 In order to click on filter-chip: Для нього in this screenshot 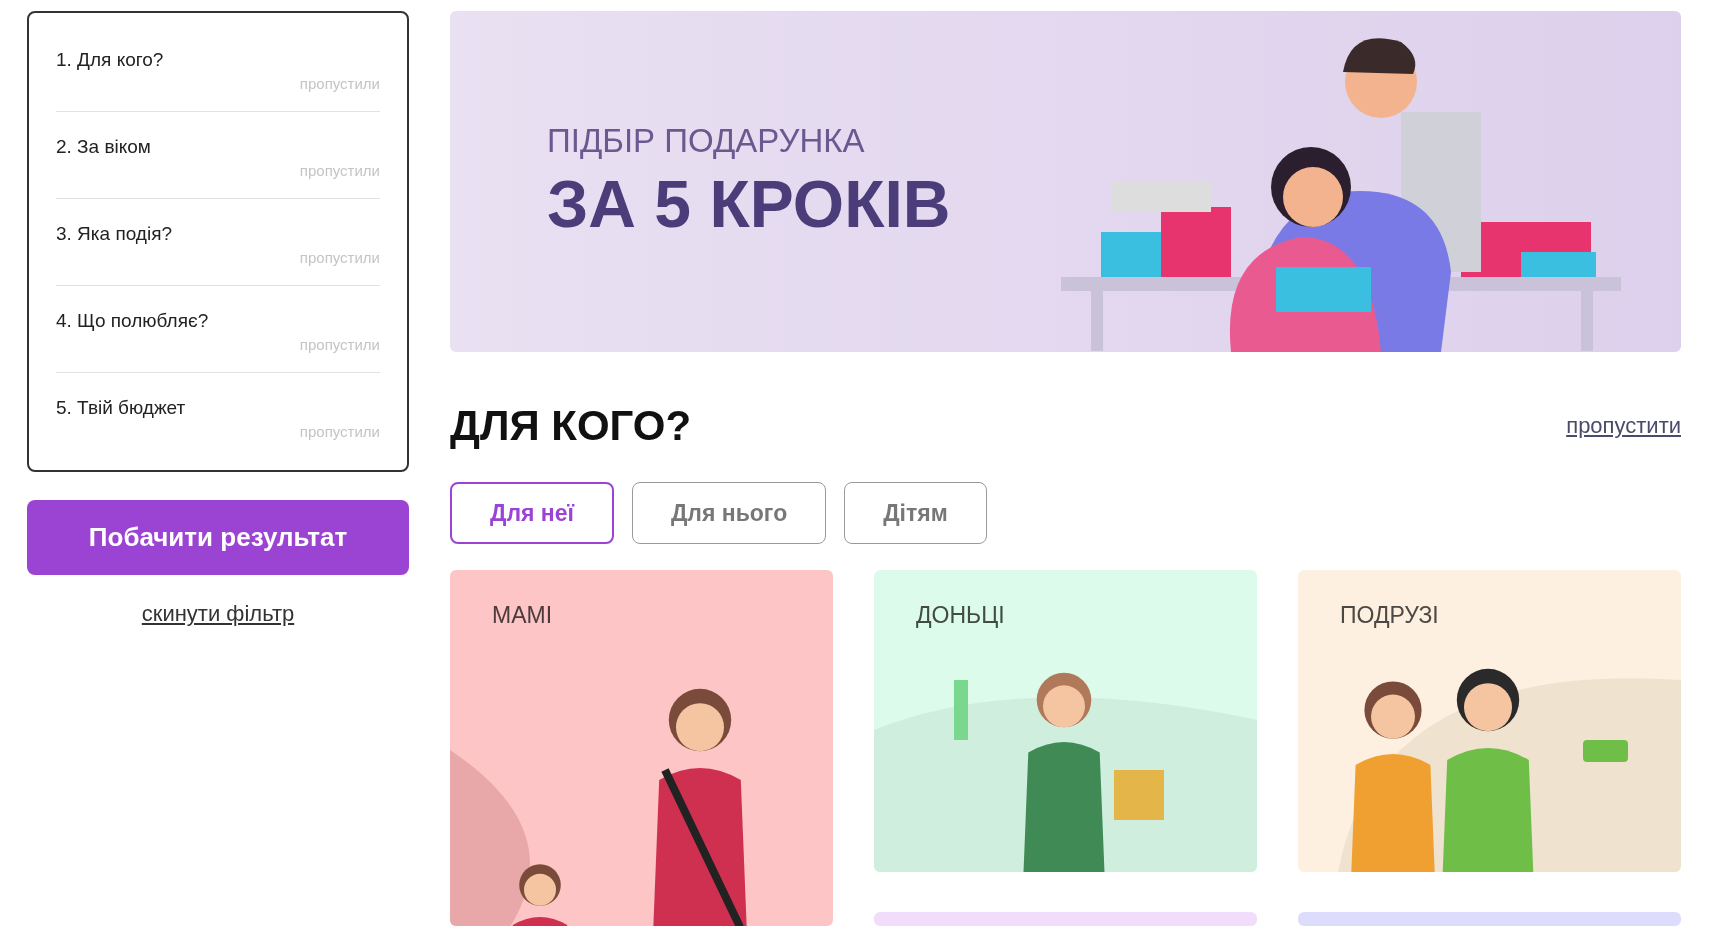, I will do `click(729, 513)`.